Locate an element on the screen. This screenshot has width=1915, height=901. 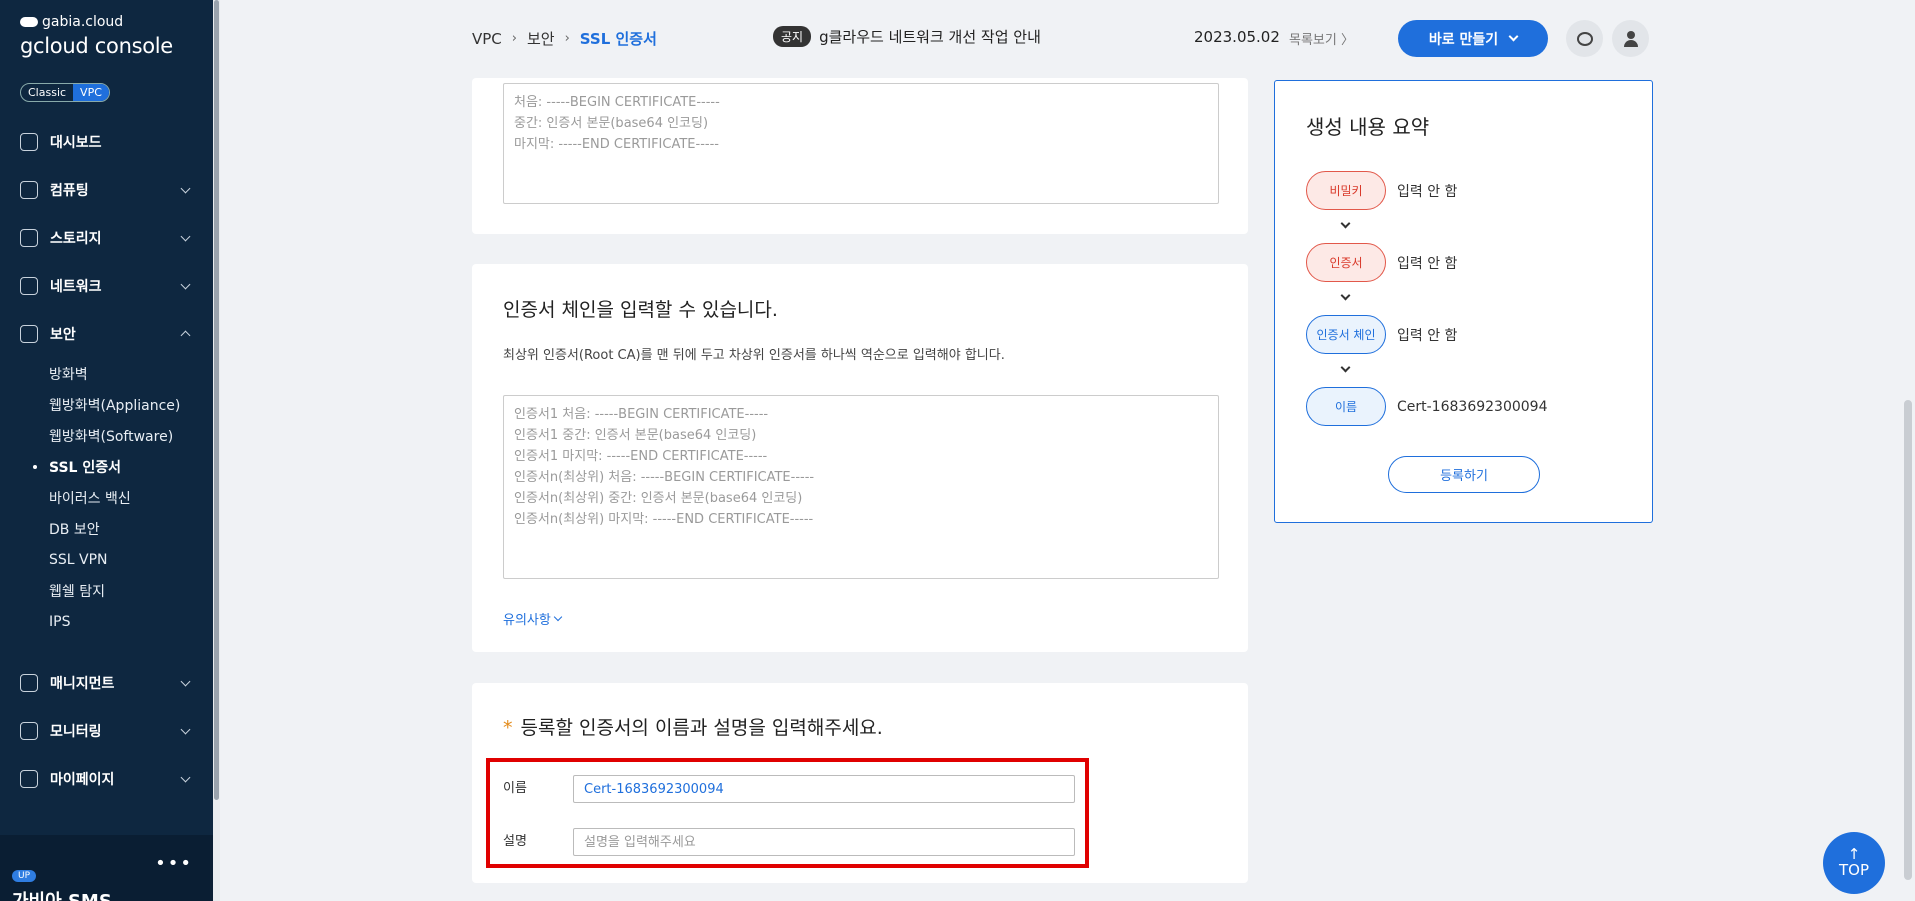
sidebar-item-dashboard: 대시보드 is located at coordinates (106, 142).